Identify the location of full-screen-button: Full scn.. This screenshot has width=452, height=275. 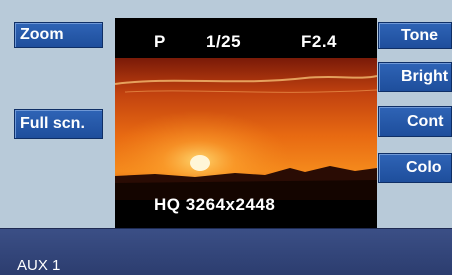
(58, 124).